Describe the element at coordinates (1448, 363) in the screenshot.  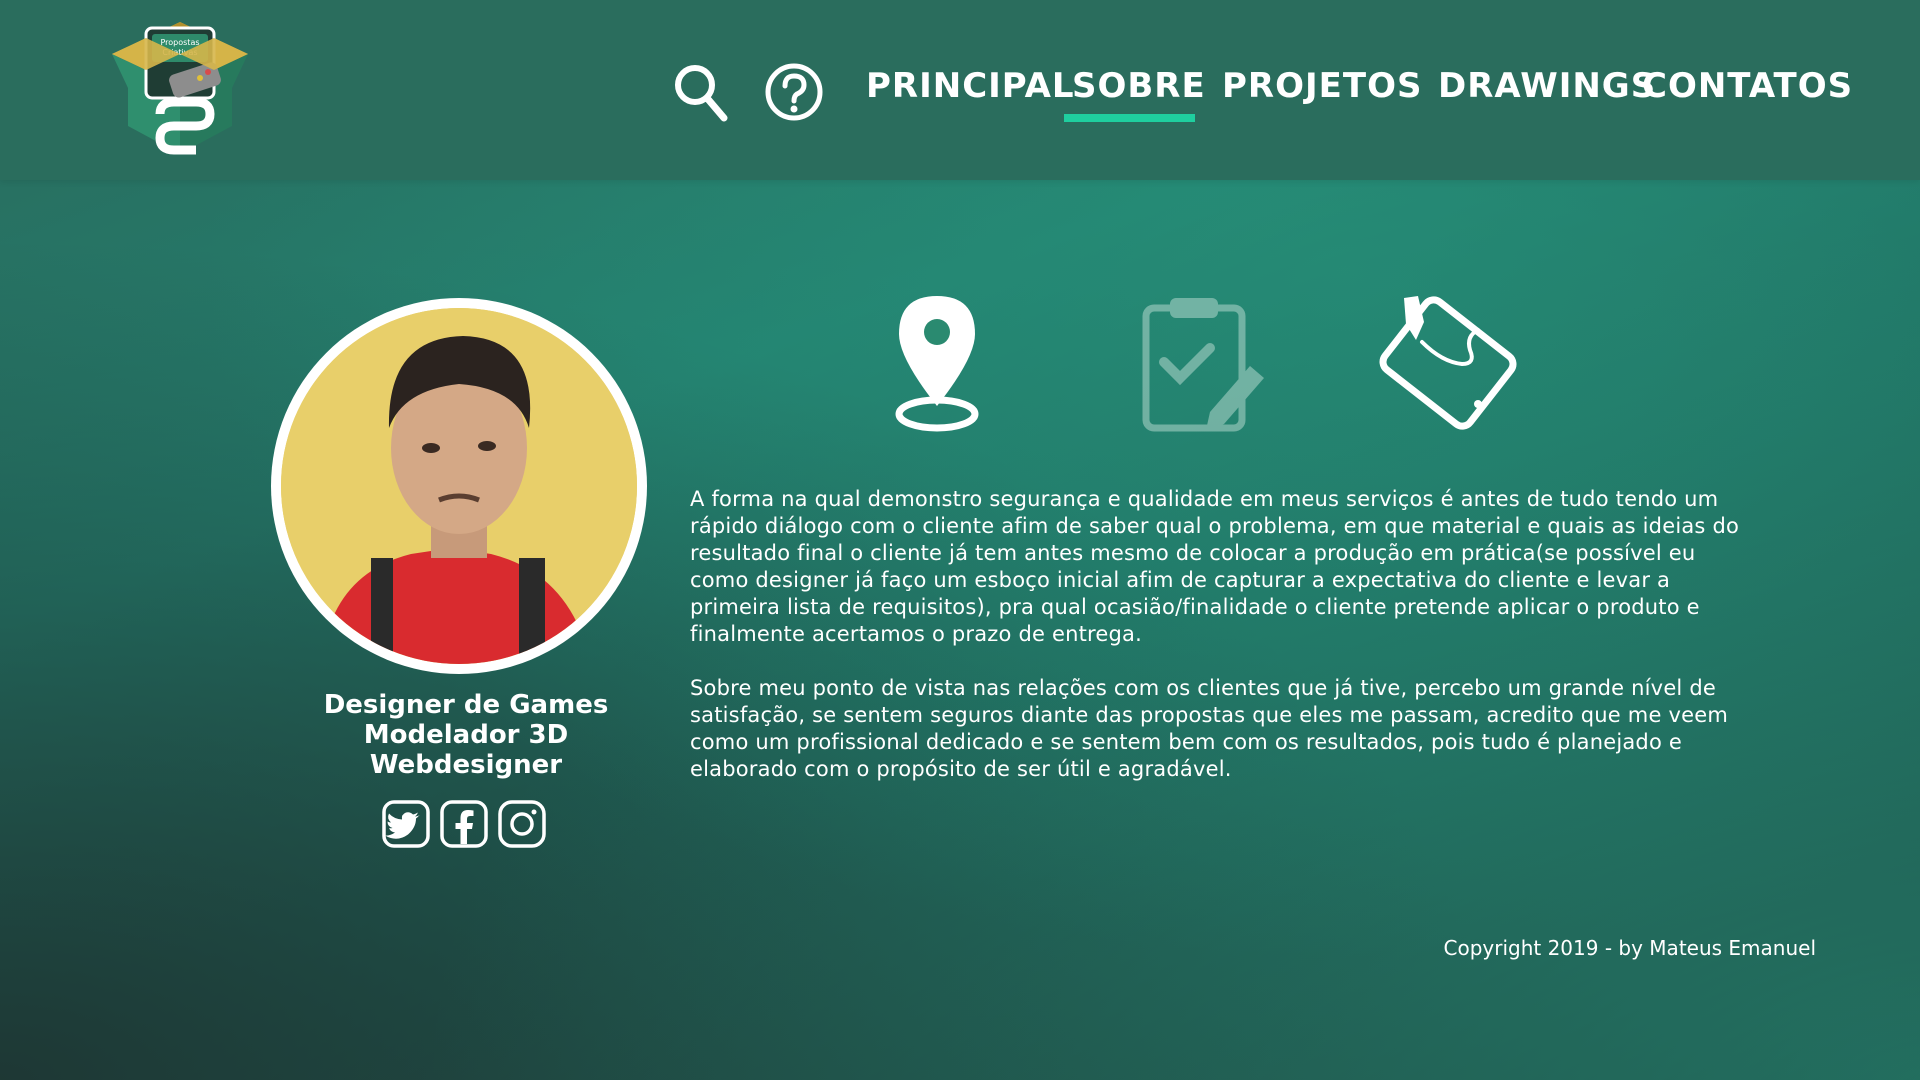
I see `tablet-pen-icon` at that location.